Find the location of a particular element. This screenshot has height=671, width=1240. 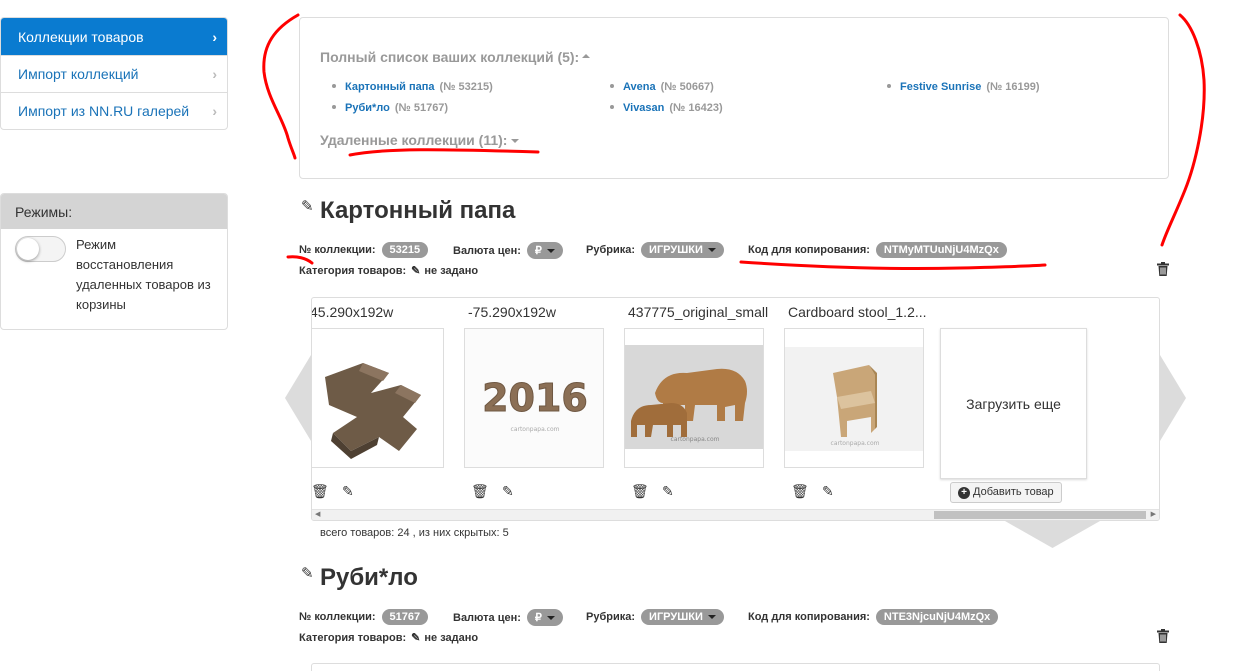

copy-code-field: Код для копирования: NTMyMTUuNjU4MzQx is located at coordinates (877, 250).